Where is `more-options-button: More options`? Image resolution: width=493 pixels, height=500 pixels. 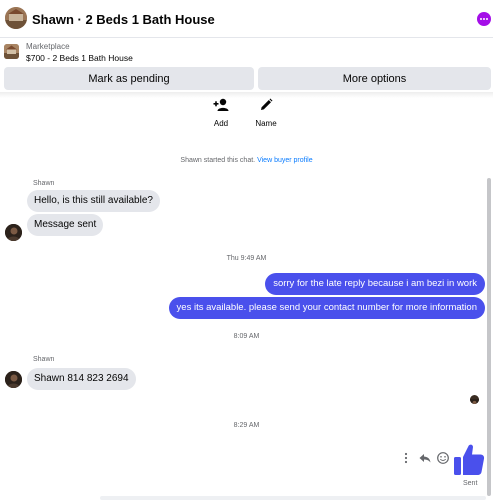 more-options-button: More options is located at coordinates (374, 78).